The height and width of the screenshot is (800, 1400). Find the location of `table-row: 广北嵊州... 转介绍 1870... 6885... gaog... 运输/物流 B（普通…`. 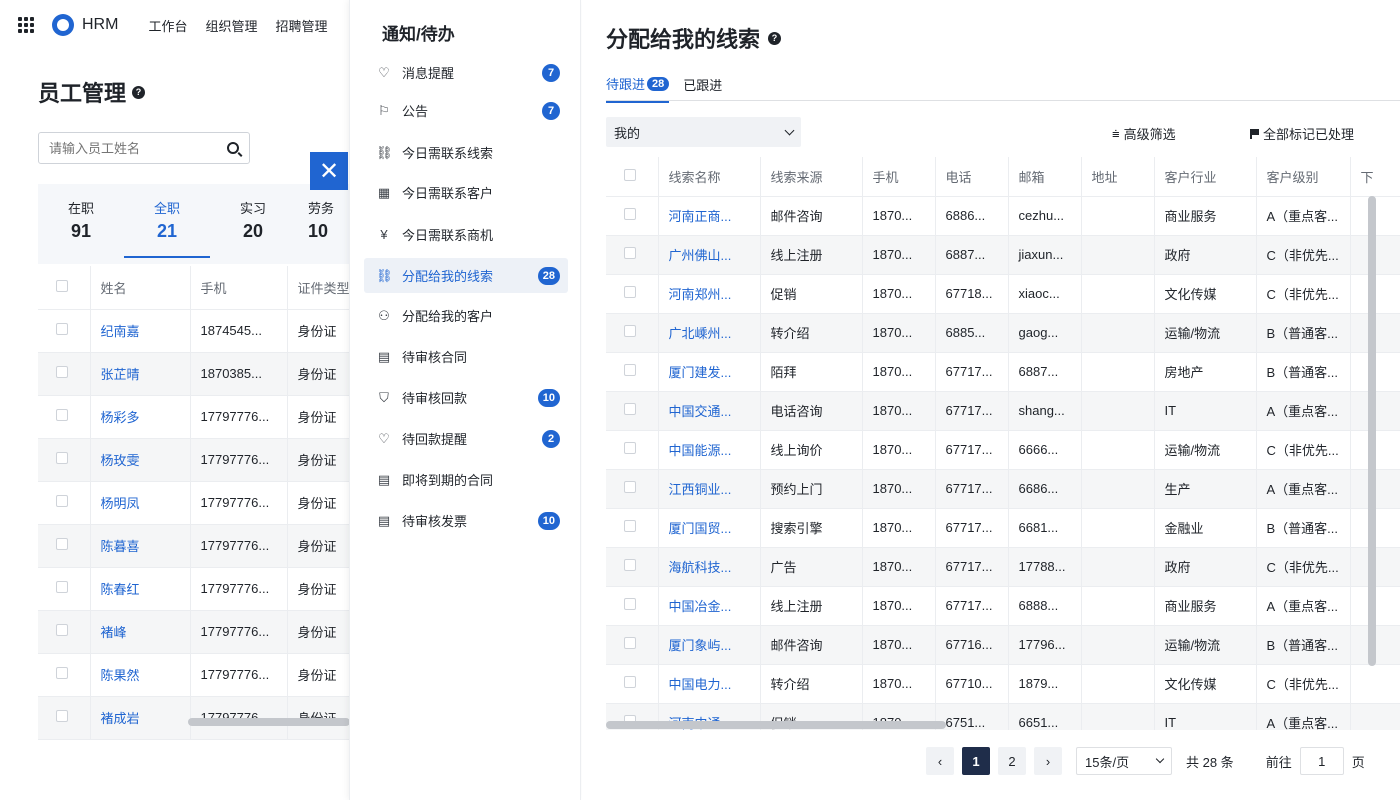

table-row: 广北嵊州... 转介绍 1870... 6885... gaog... 运输/物流 B（普通… is located at coordinates (1003, 333).